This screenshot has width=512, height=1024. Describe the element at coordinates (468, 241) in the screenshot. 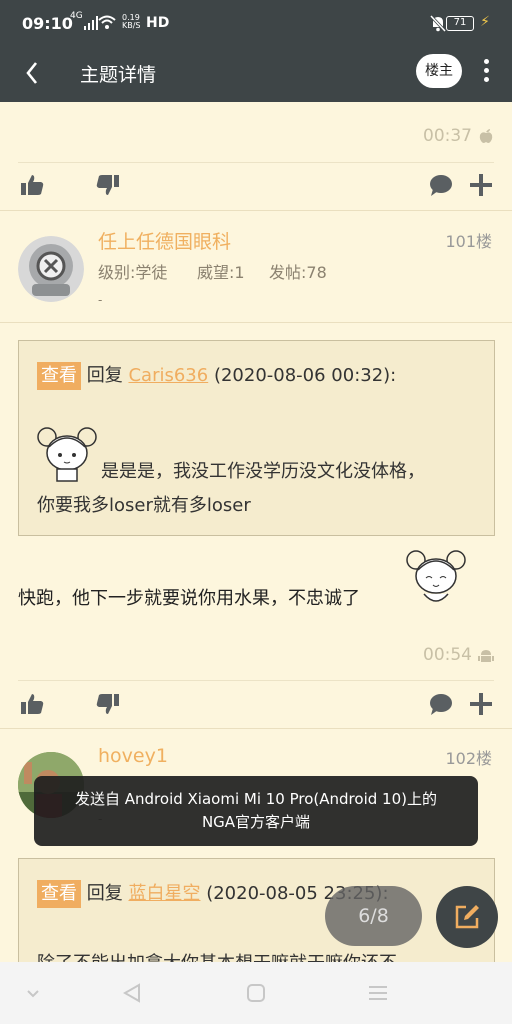

I see `floor-number: 101楼` at that location.